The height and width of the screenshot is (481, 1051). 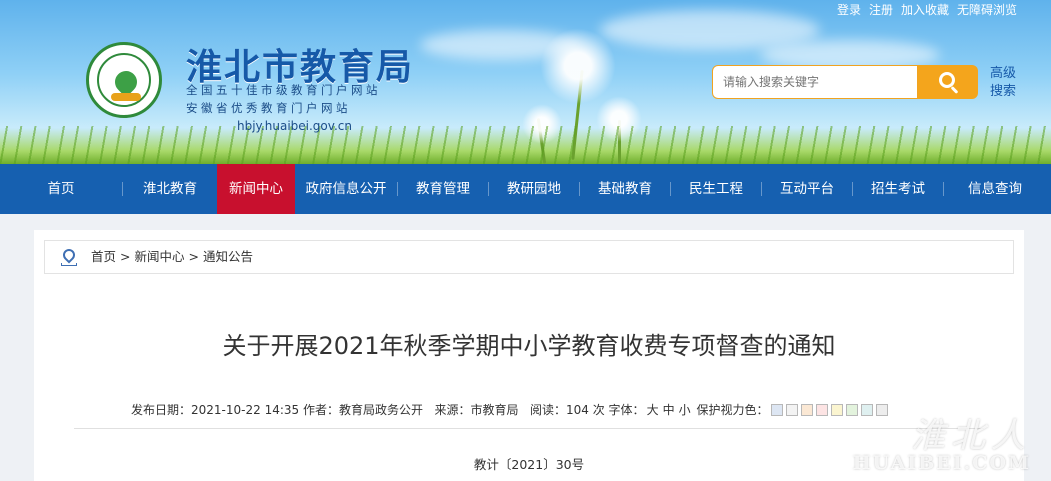 What do you see at coordinates (1006, 83) in the screenshot?
I see `advanced-search-link: 高级搜索` at bounding box center [1006, 83].